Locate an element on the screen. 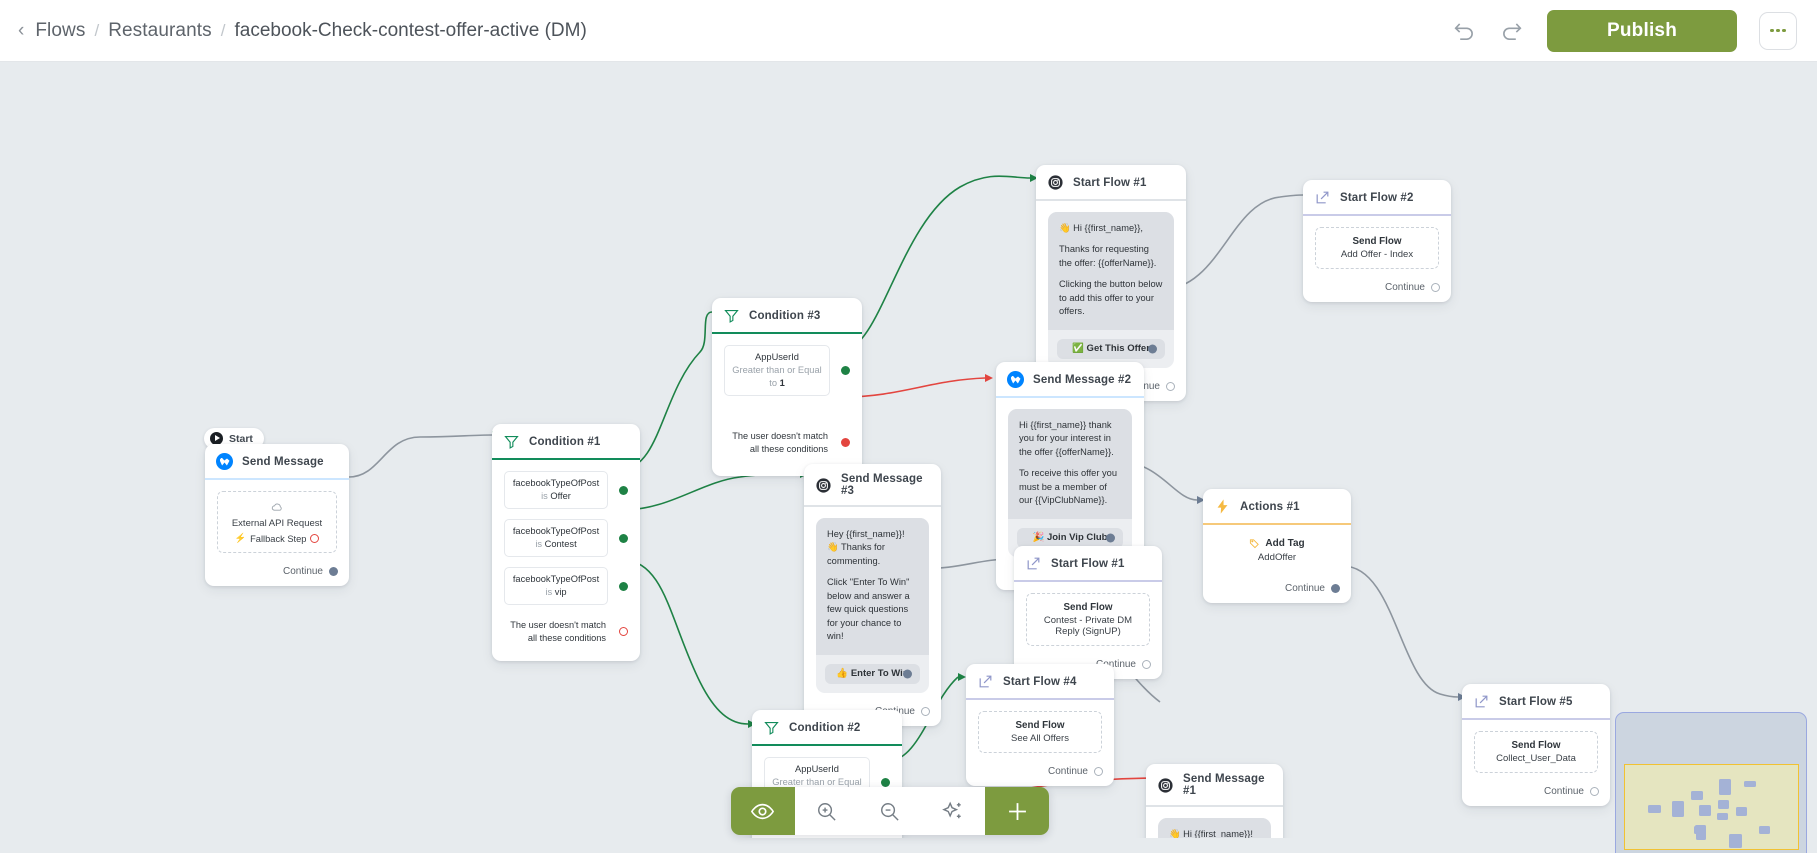  node-header: Condition #2 is located at coordinates (827, 728).